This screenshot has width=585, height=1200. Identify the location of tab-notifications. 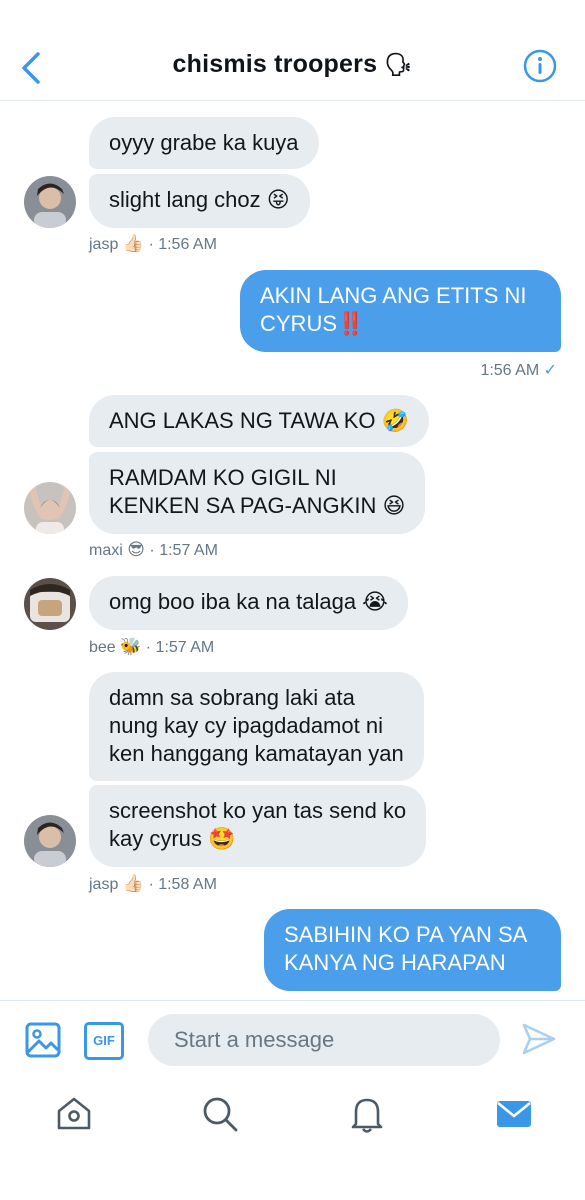
(367, 1114).